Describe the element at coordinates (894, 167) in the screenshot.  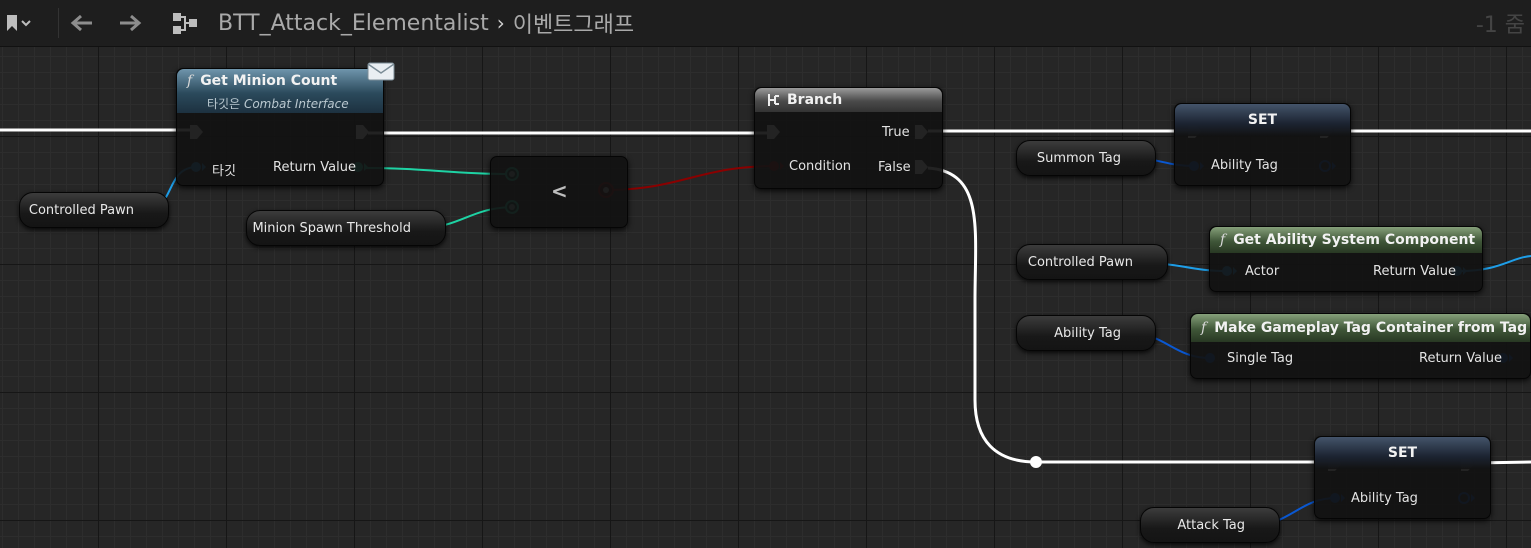
I see `pin-label-false: False` at that location.